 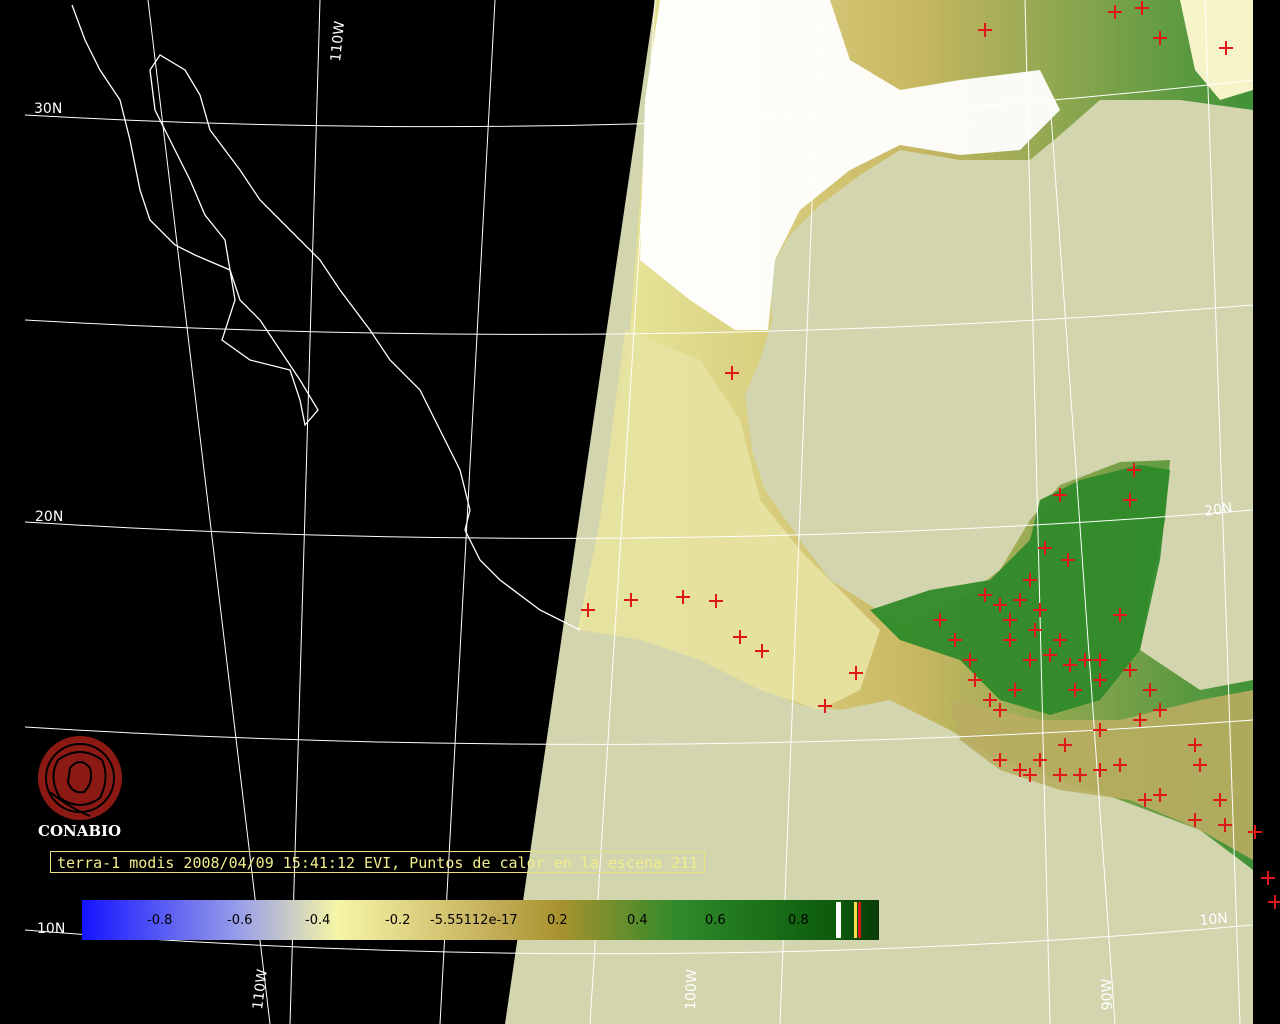 What do you see at coordinates (80, 778) in the screenshot?
I see `conabio-seal-icon` at bounding box center [80, 778].